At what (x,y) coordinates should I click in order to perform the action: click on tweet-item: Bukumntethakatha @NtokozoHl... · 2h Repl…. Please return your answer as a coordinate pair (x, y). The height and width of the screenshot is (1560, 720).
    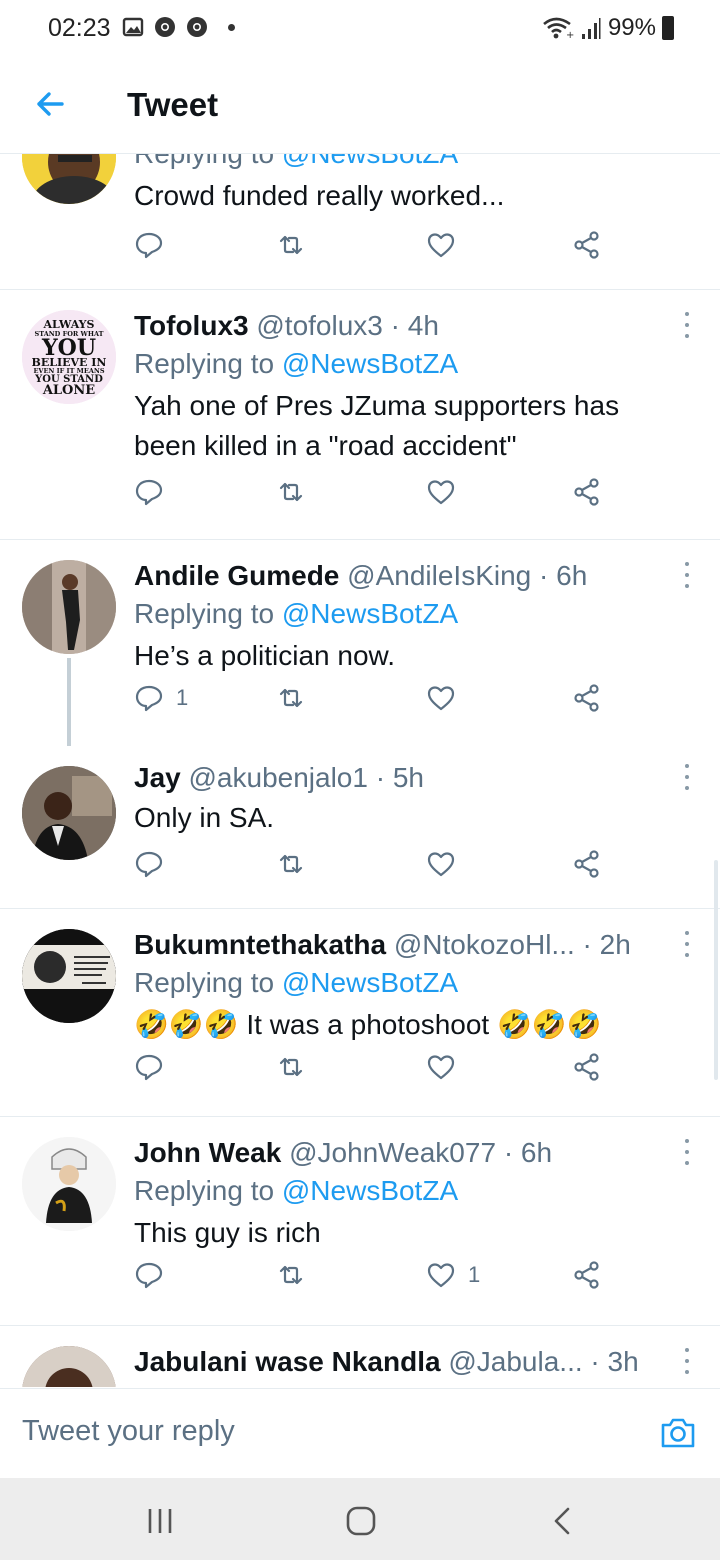
    Looking at the image, I should click on (360, 1013).